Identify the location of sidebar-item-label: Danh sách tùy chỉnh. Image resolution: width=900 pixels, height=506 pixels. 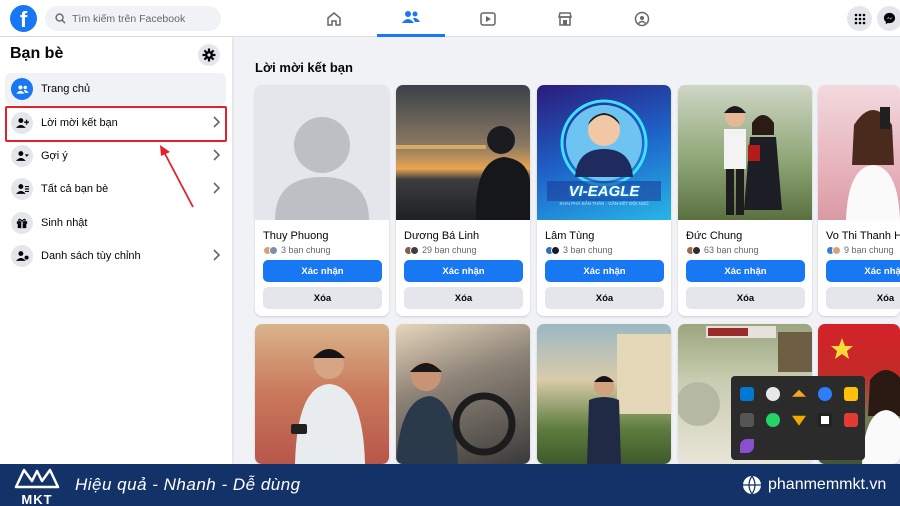
(91, 256).